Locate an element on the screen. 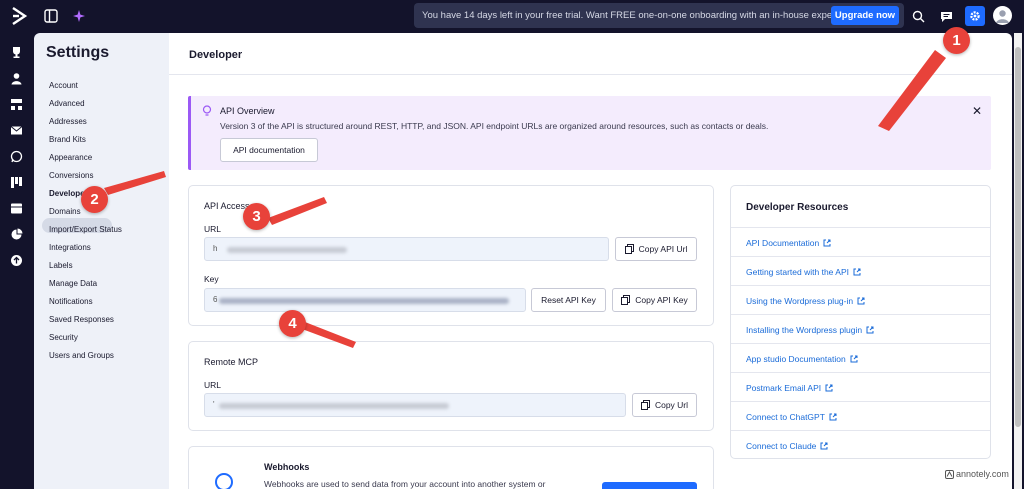  sidebar-item-brand-kits: Brand Kits is located at coordinates (67, 139).